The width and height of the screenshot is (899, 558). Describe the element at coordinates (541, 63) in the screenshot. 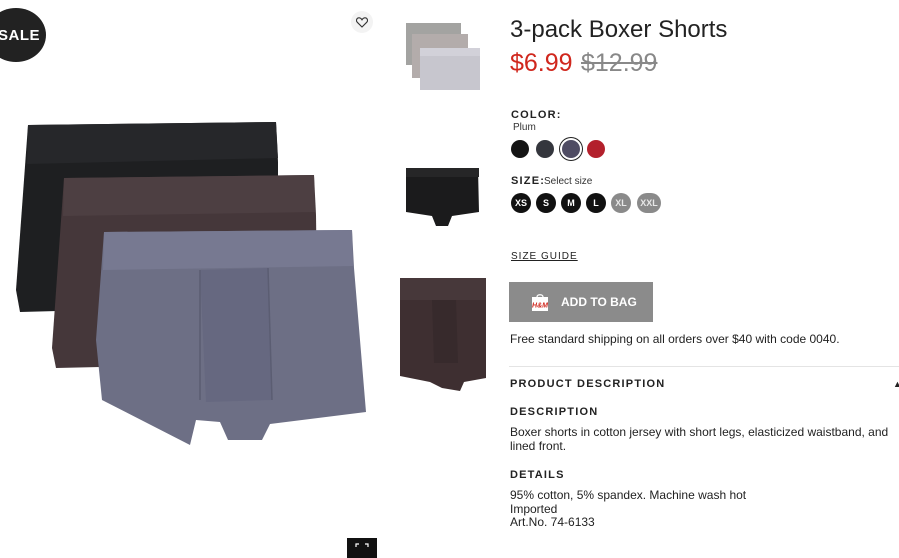

I see `sale-price: $6.99` at that location.